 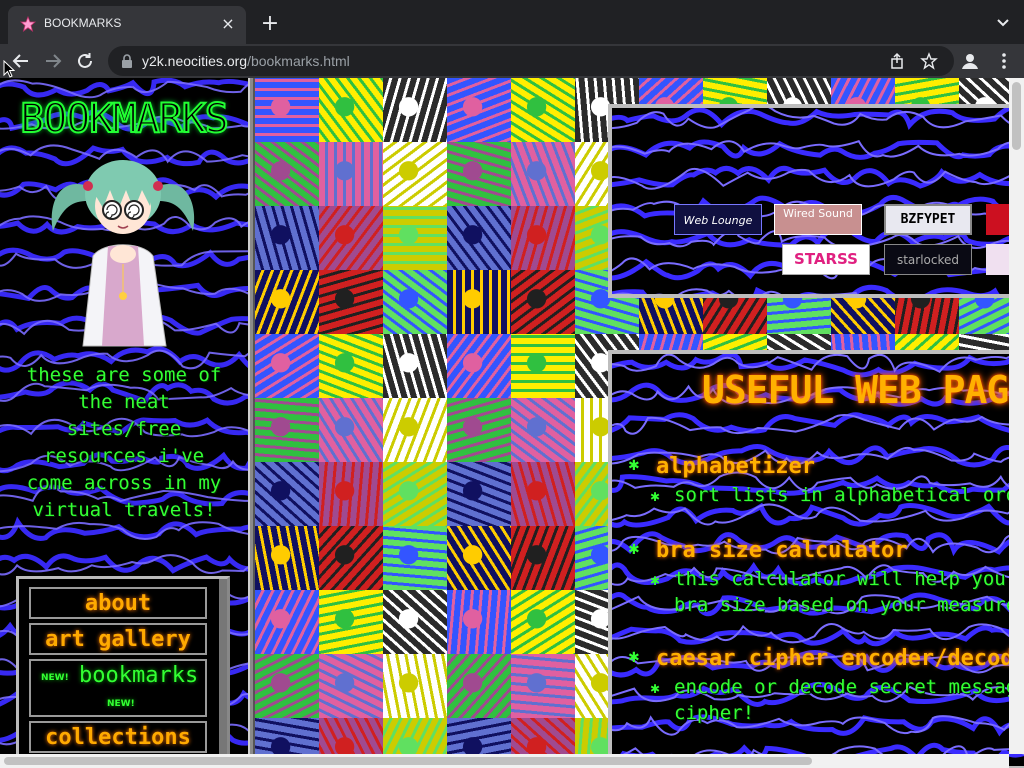 I want to click on bzfypet-button: BZFYPET, so click(x=928, y=219).